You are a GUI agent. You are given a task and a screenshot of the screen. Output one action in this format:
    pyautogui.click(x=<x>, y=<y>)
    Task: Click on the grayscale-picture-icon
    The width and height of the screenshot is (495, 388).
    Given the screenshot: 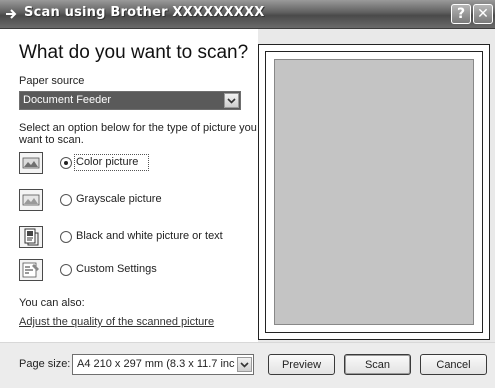 What is the action you would take?
    pyautogui.click(x=31, y=200)
    